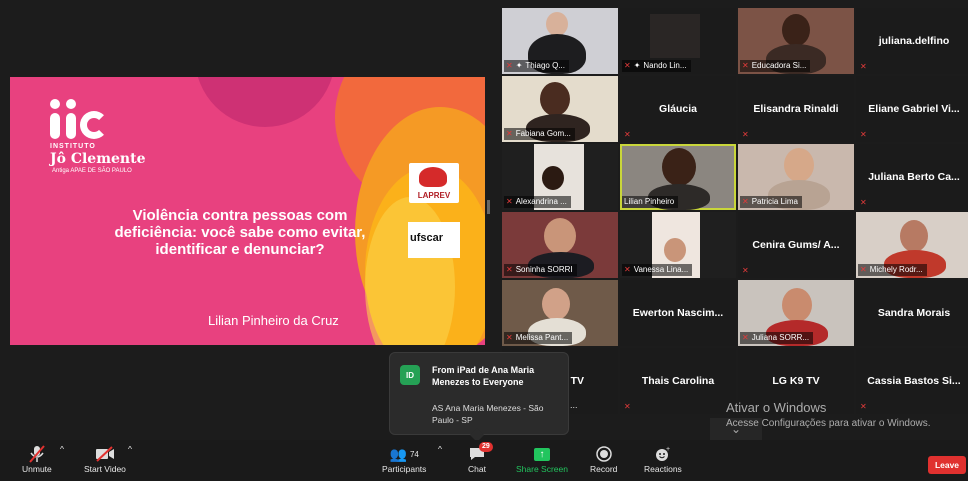 The height and width of the screenshot is (481, 968). Describe the element at coordinates (410, 375) in the screenshot. I see `sender-avatar: ID` at that location.